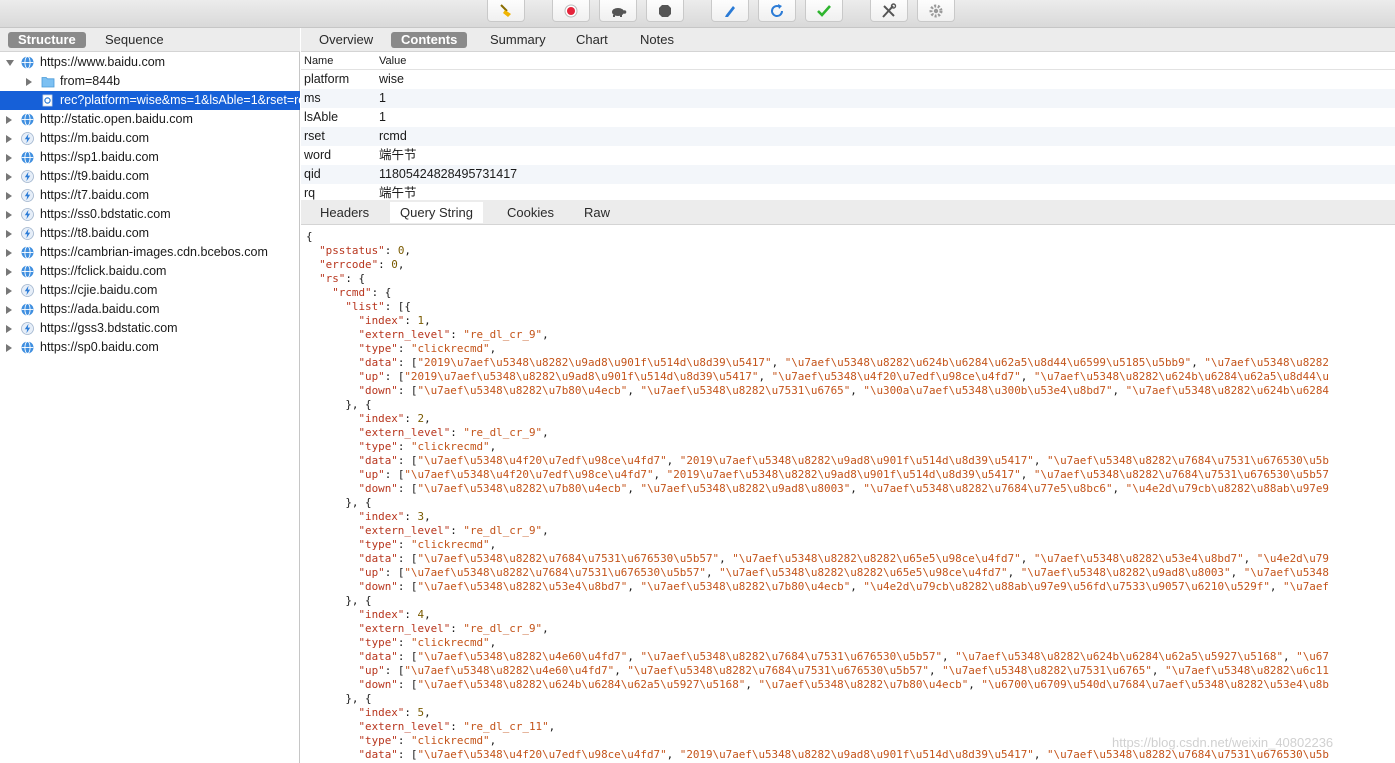  What do you see at coordinates (109, 328) in the screenshot?
I see `tree-item-label: https://gss3.bdstatic.com` at bounding box center [109, 328].